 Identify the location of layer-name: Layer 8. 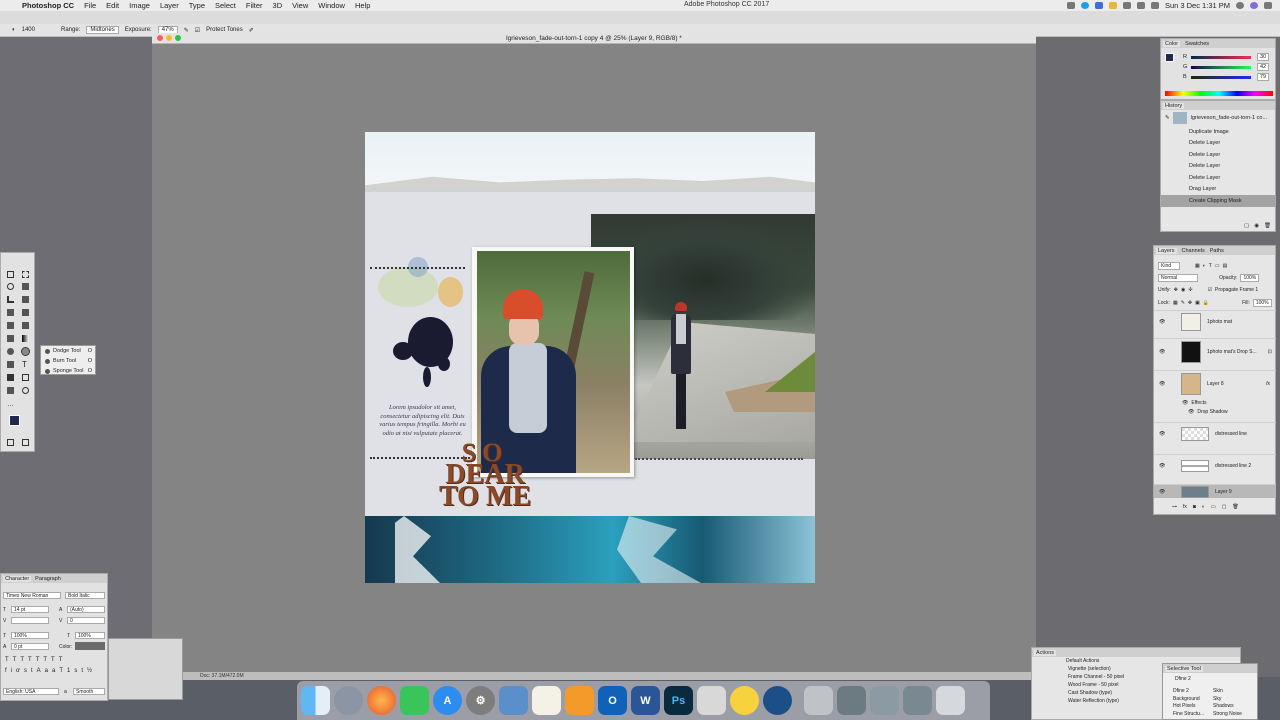
(1215, 384).